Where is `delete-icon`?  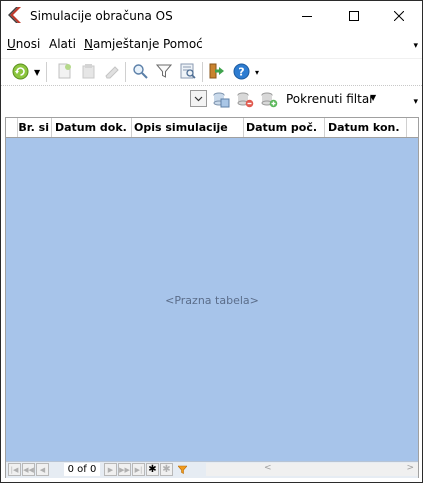 delete-icon is located at coordinates (112, 71).